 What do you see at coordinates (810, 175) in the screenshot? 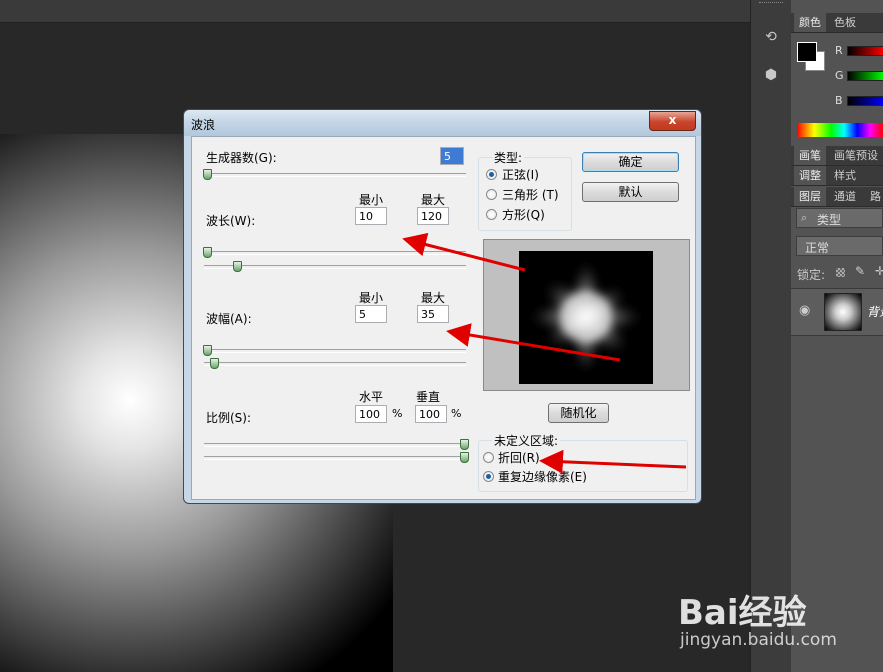
I see `tab-adjustments: 调整` at bounding box center [810, 175].